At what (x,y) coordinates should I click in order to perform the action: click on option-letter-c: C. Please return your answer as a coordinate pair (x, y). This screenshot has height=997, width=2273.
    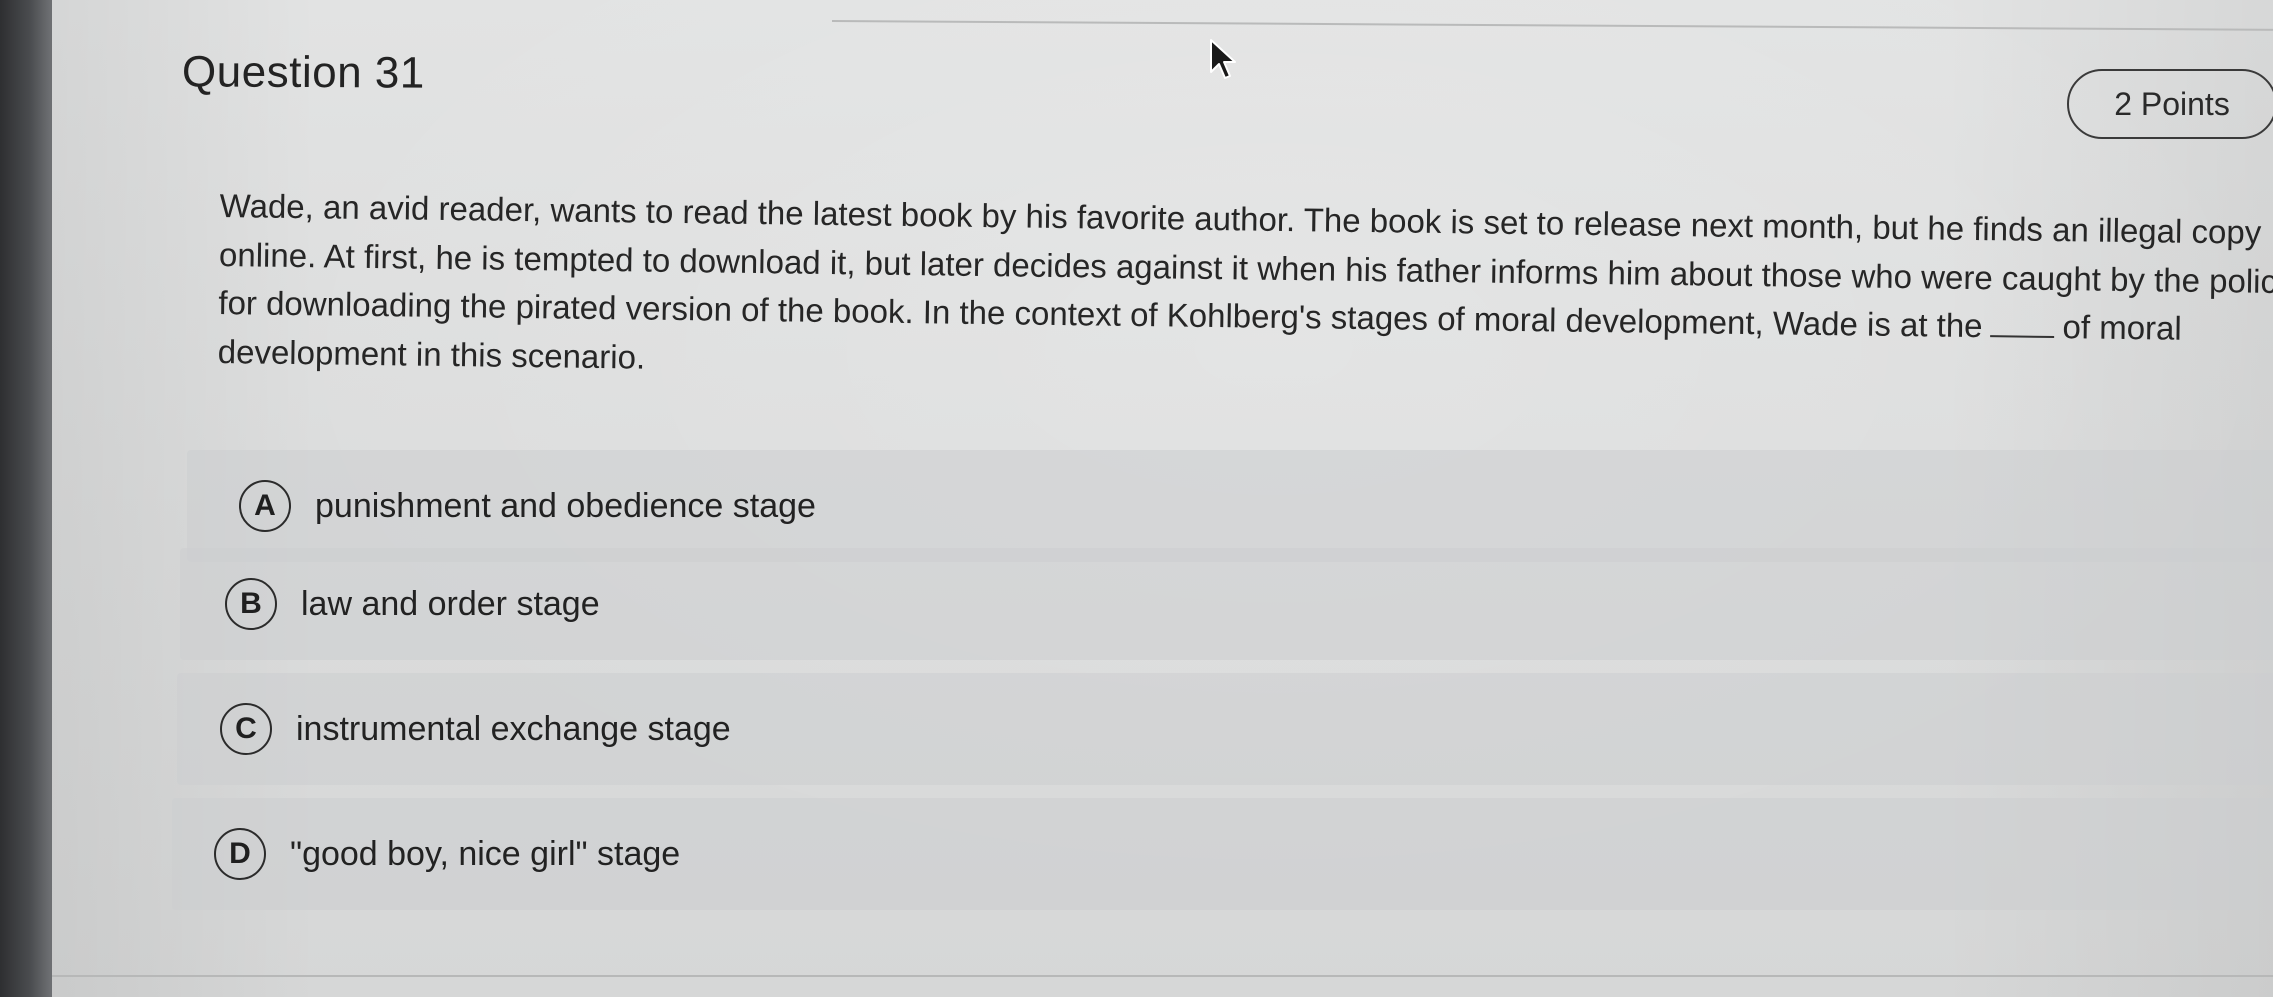
    Looking at the image, I should click on (246, 729).